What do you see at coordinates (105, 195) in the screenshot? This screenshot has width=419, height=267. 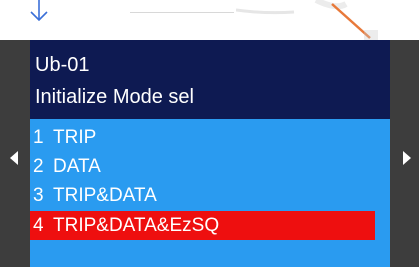 I see `option-label: TRIP&DATA` at bounding box center [105, 195].